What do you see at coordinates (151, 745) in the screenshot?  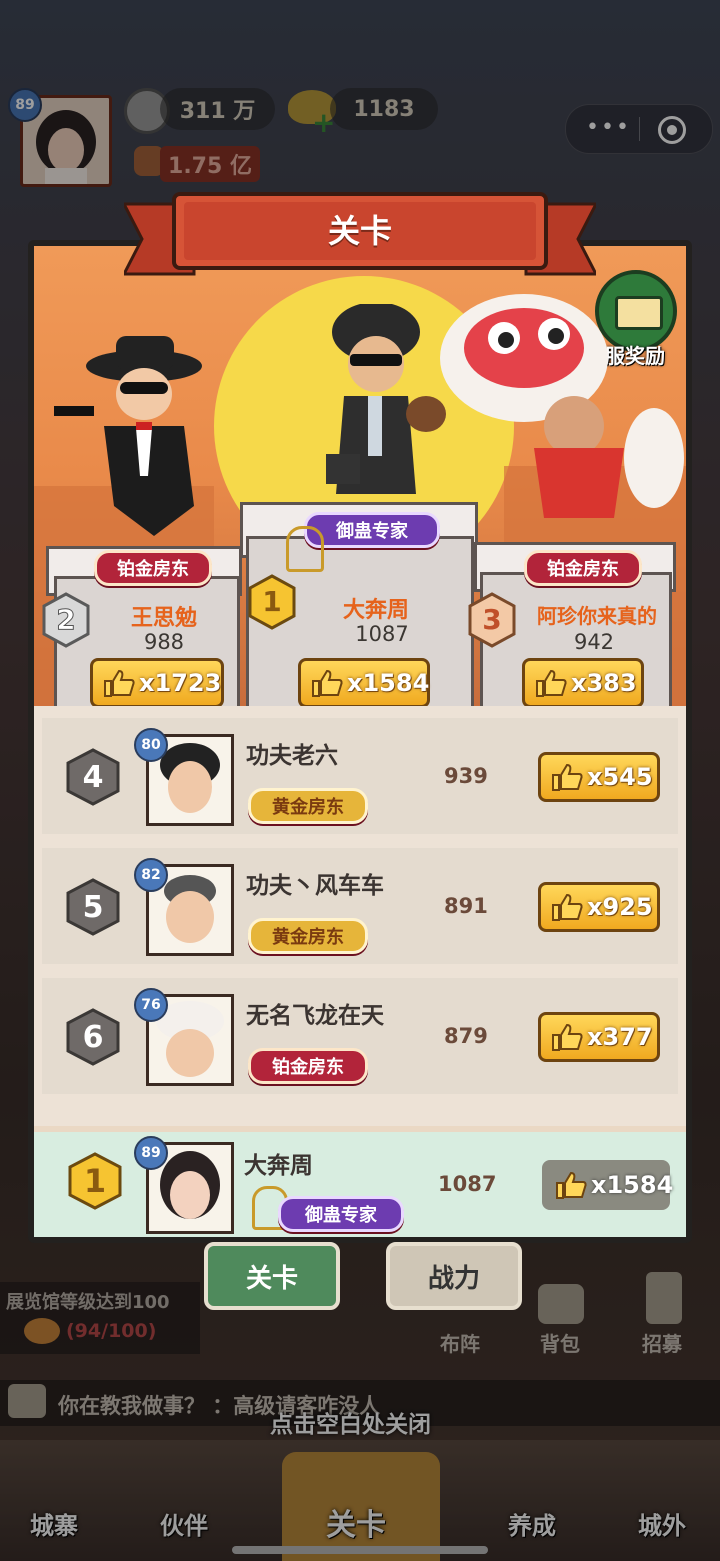 I see `level-badge: 80` at bounding box center [151, 745].